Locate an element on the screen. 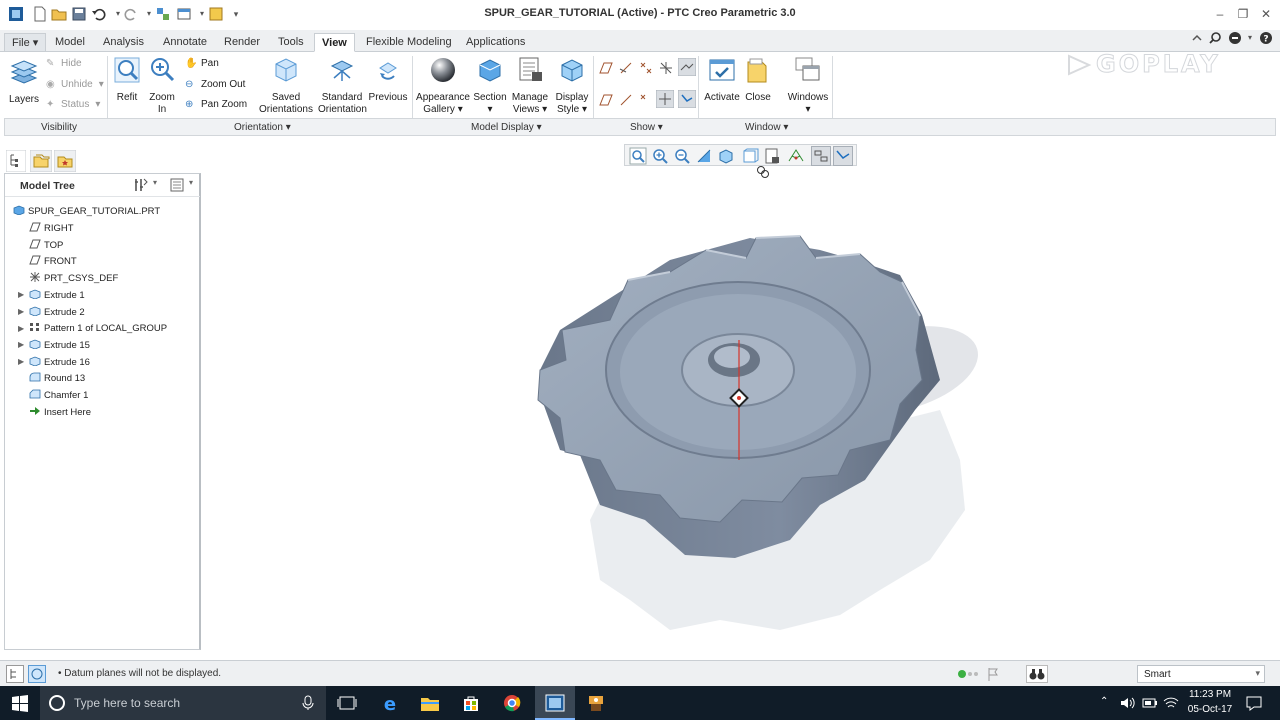  tab-flexible-modeling: Flexible Modeling is located at coordinates (409, 42).